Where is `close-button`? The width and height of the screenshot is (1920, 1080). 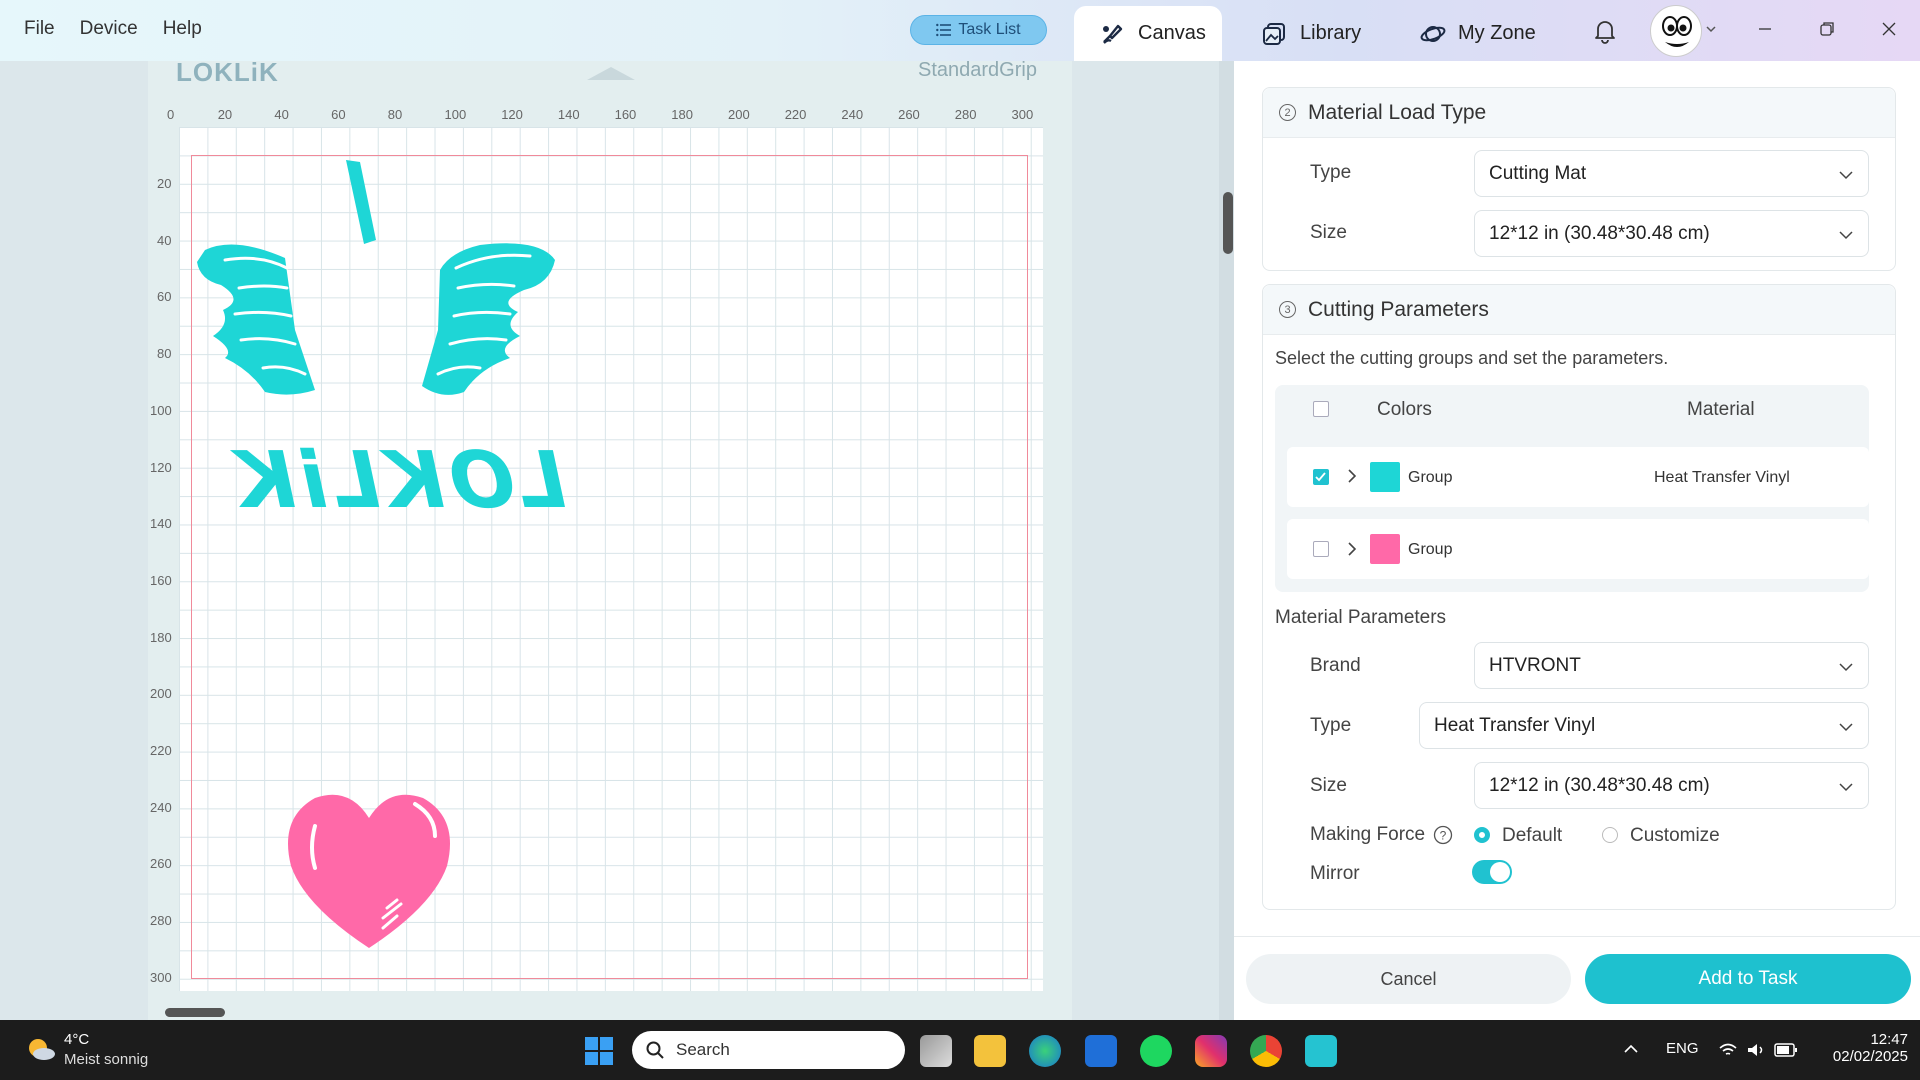 close-button is located at coordinates (1889, 29).